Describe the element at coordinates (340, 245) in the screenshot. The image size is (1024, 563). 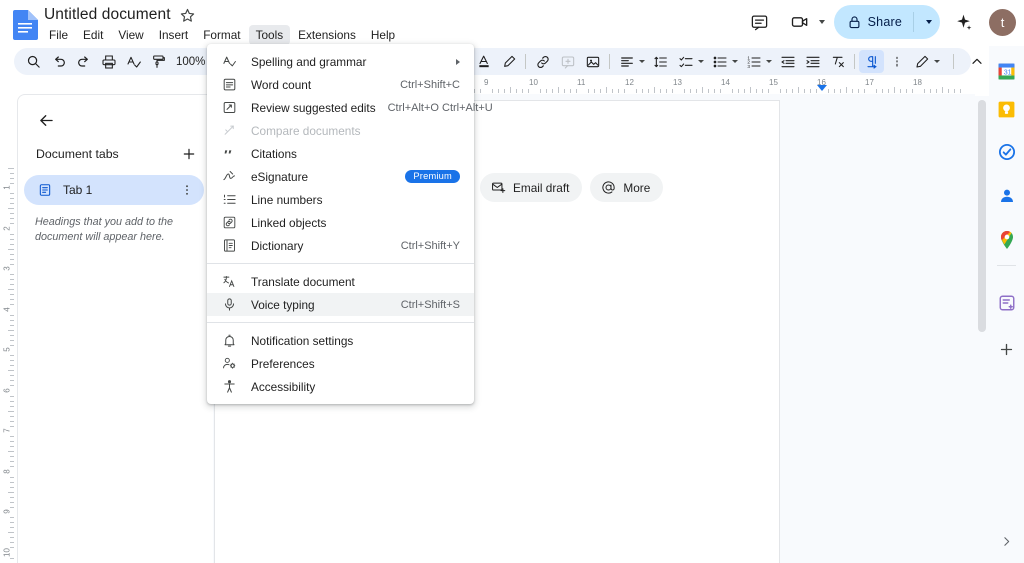
I see `menu-item-dictionary: Dictionary Ctrl+Shift+Y` at that location.